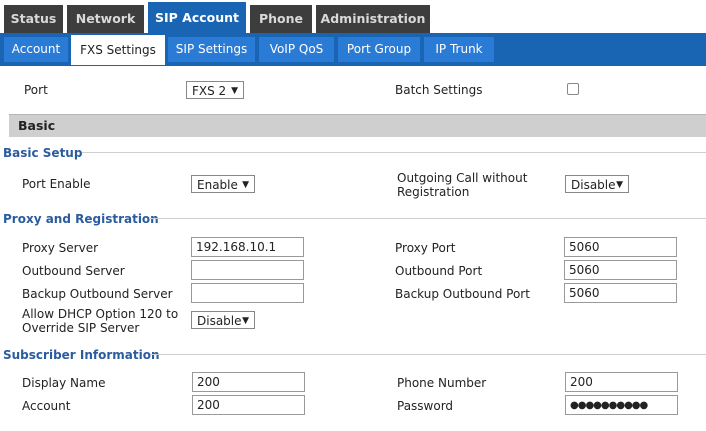  Describe the element at coordinates (281, 19) in the screenshot. I see `tab-phone: Phone` at that location.